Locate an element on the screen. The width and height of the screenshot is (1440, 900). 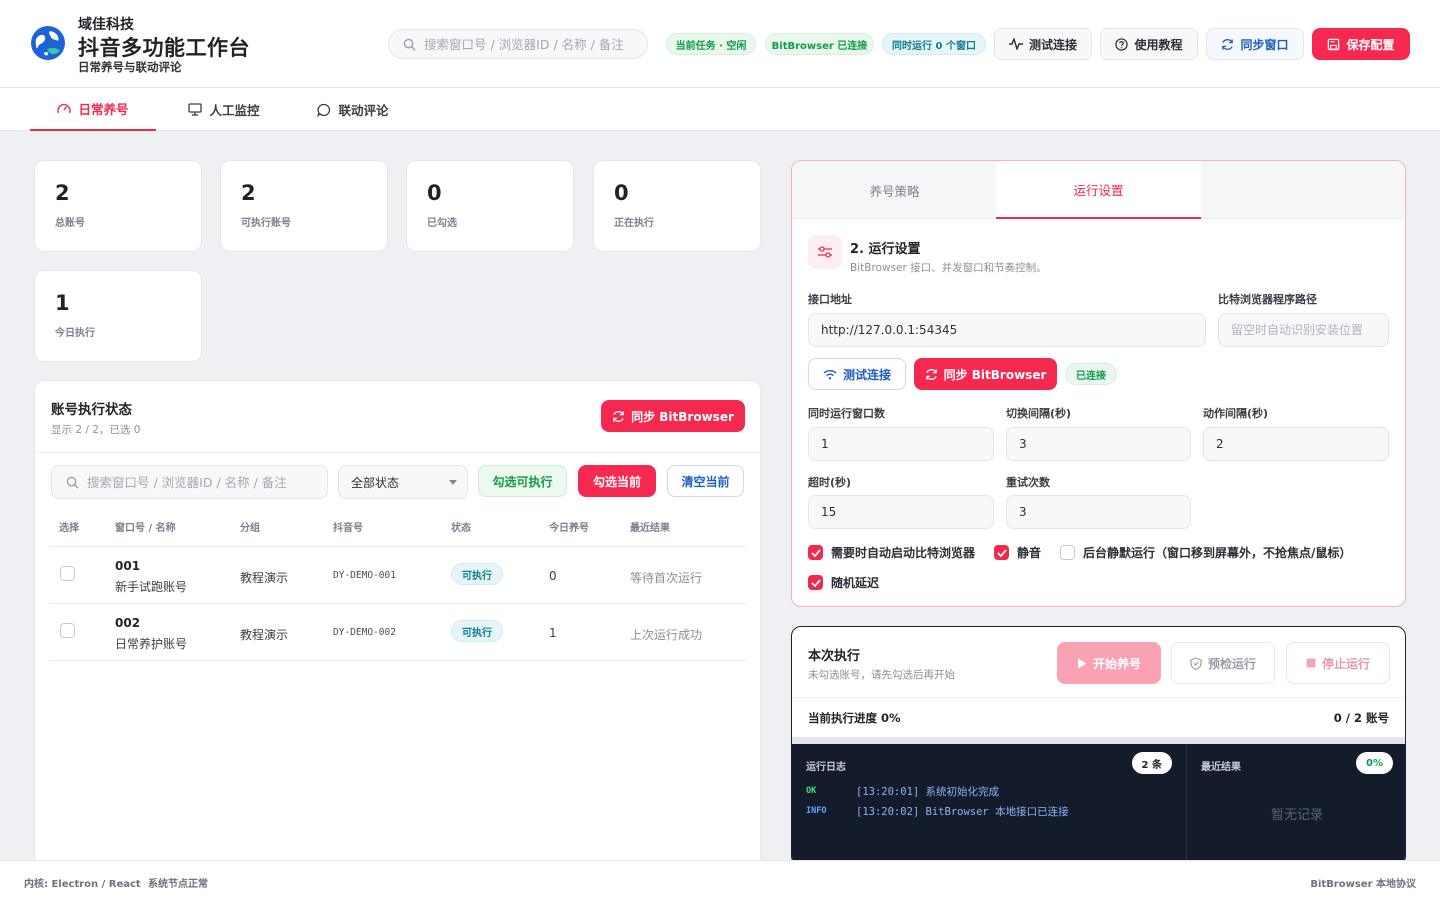
account-search is located at coordinates (189, 482).